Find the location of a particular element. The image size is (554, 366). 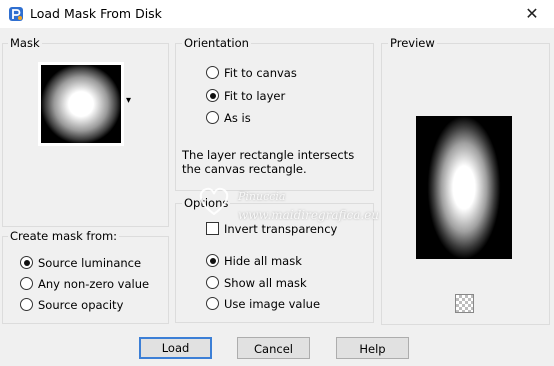

create-mask-group-label: Create mask from: is located at coordinates (64, 236).